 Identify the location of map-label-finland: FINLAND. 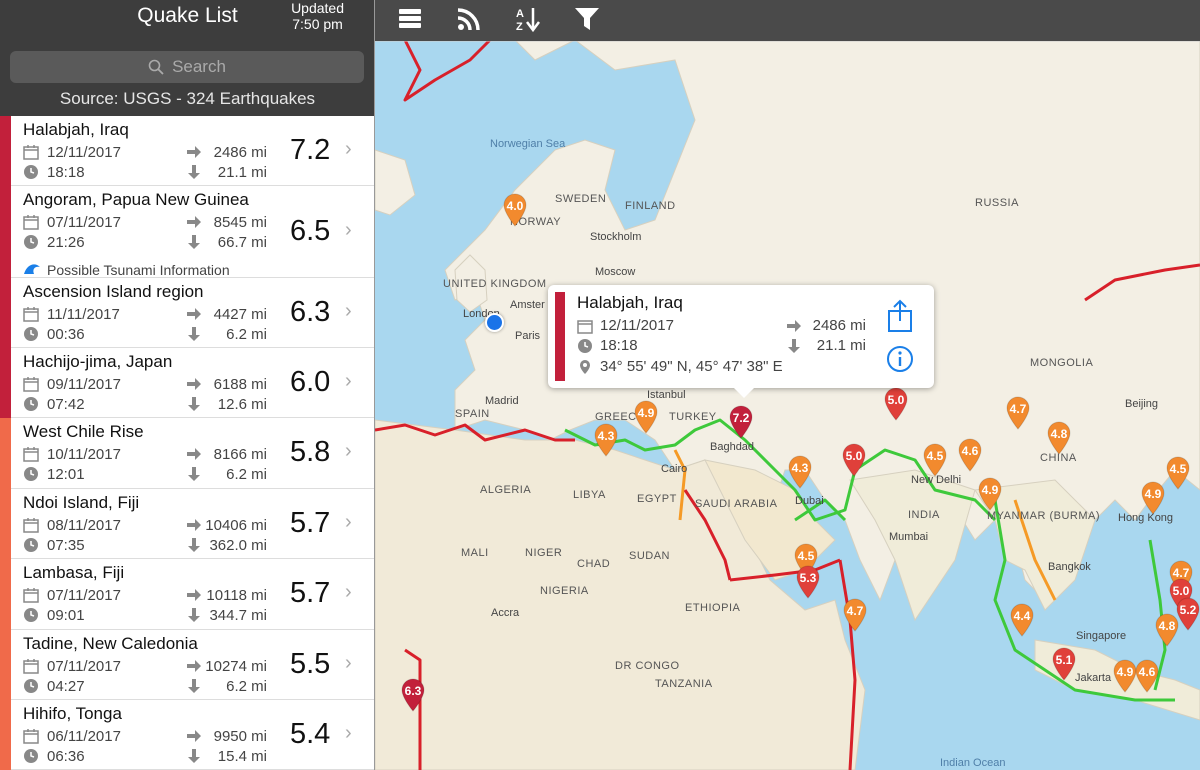
(650, 206).